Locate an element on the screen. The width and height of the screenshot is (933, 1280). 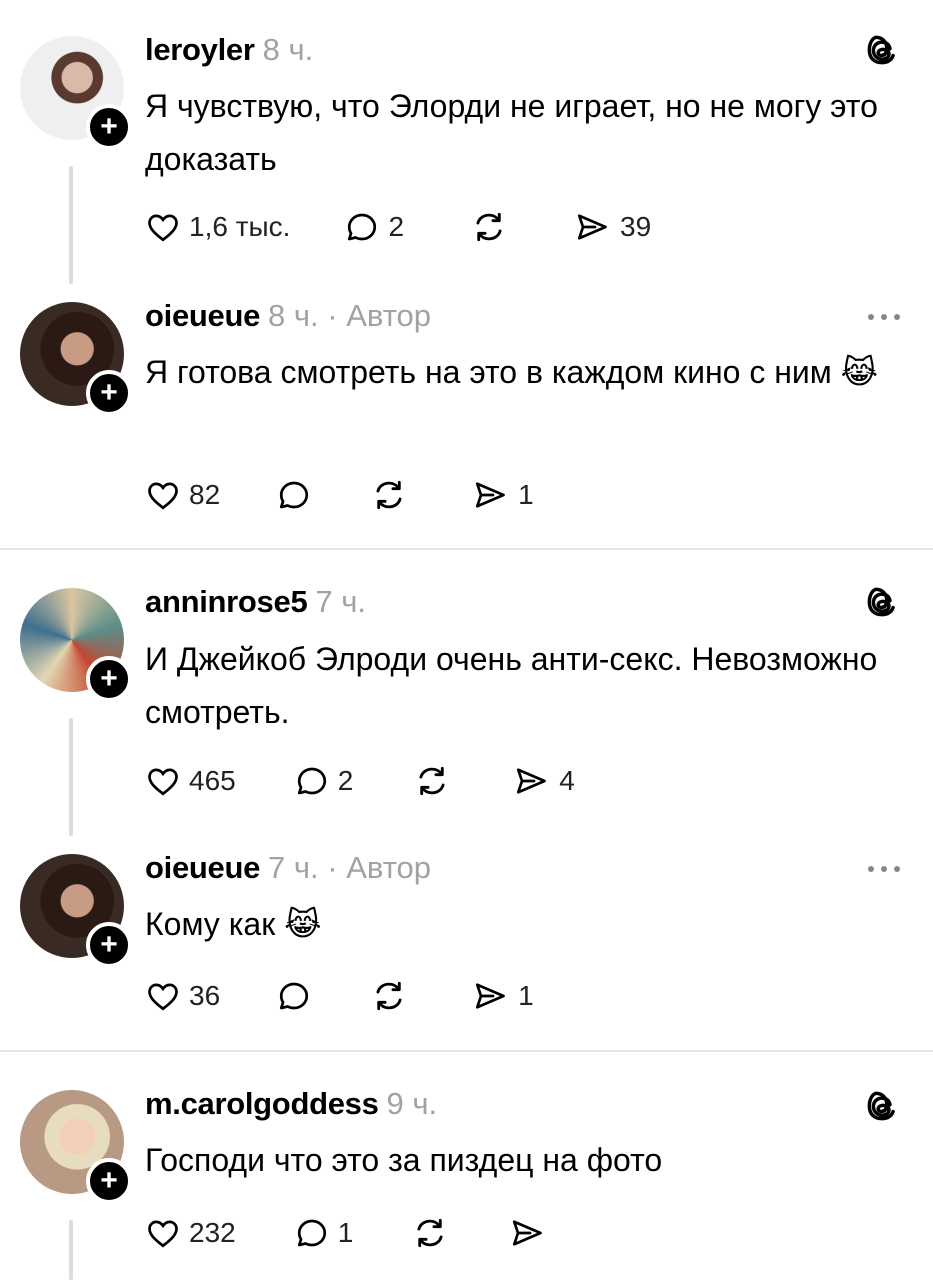
post-text: Кому как 😹 is located at coordinates (233, 924).